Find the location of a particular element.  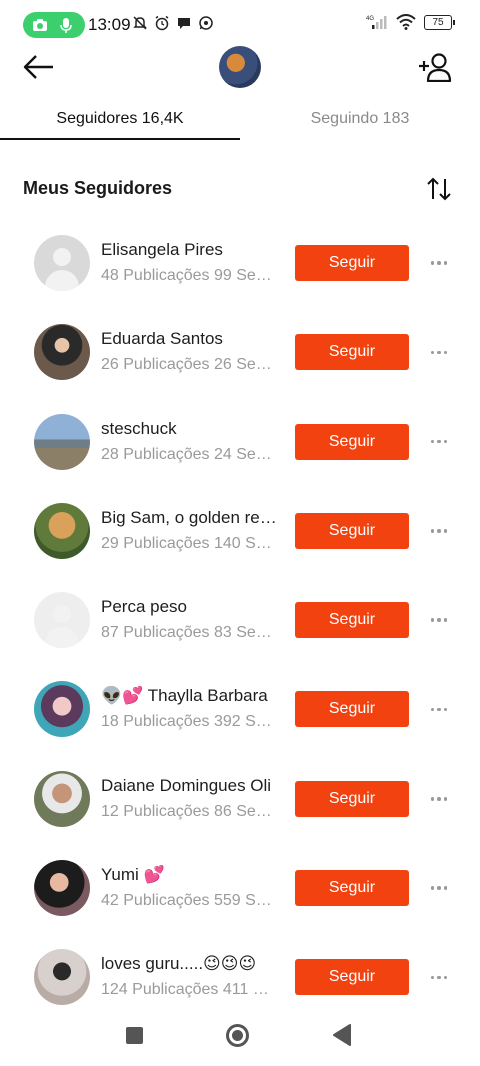

follower-stats: 12 Publicações 86 Seguidores is located at coordinates (189, 811).